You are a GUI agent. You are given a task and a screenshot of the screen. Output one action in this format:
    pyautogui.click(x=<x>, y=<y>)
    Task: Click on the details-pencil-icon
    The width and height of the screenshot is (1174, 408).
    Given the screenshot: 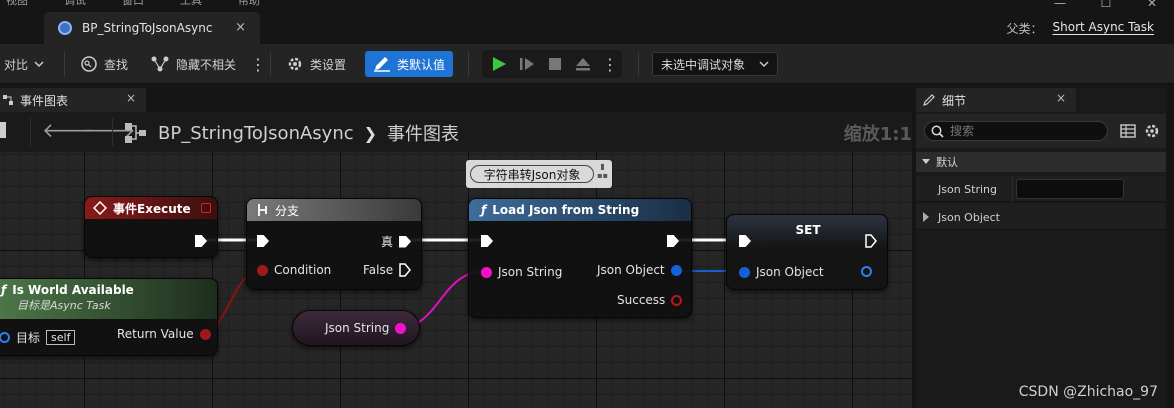 What is the action you would take?
    pyautogui.click(x=929, y=100)
    